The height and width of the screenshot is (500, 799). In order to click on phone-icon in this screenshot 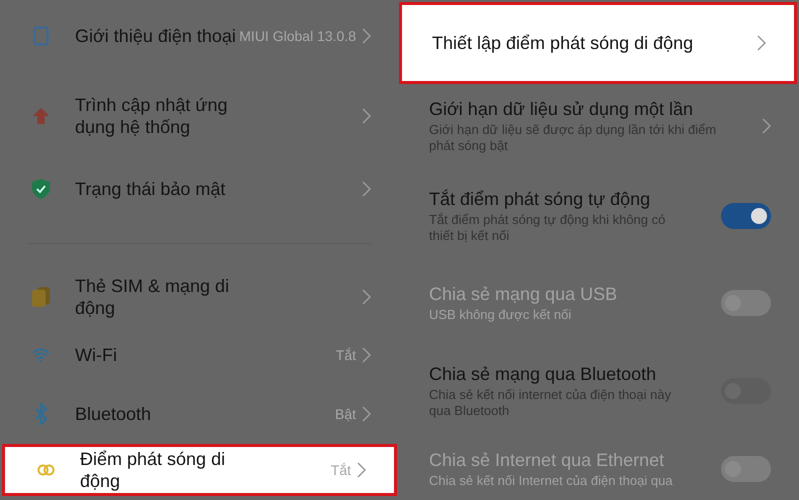, I will do `click(41, 36)`.